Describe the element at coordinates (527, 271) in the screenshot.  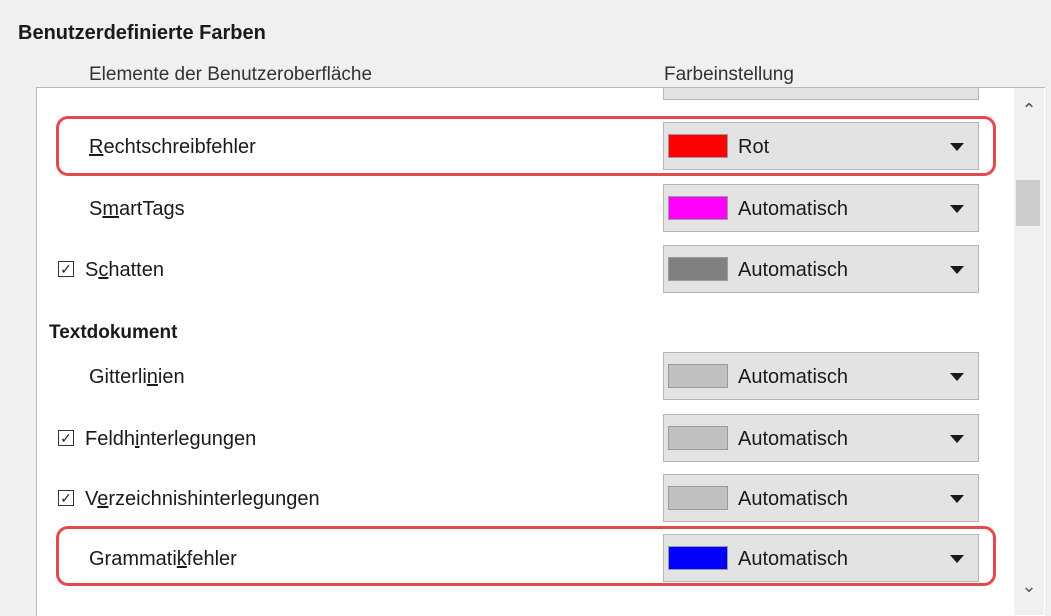
I see `color-row-schatten: ✓ Schatten Automatisch` at that location.